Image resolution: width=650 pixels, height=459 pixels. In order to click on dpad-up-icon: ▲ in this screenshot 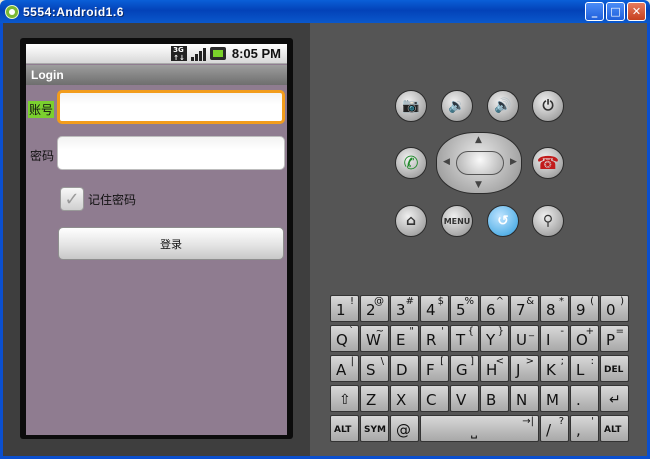, I will do `click(478, 140)`.